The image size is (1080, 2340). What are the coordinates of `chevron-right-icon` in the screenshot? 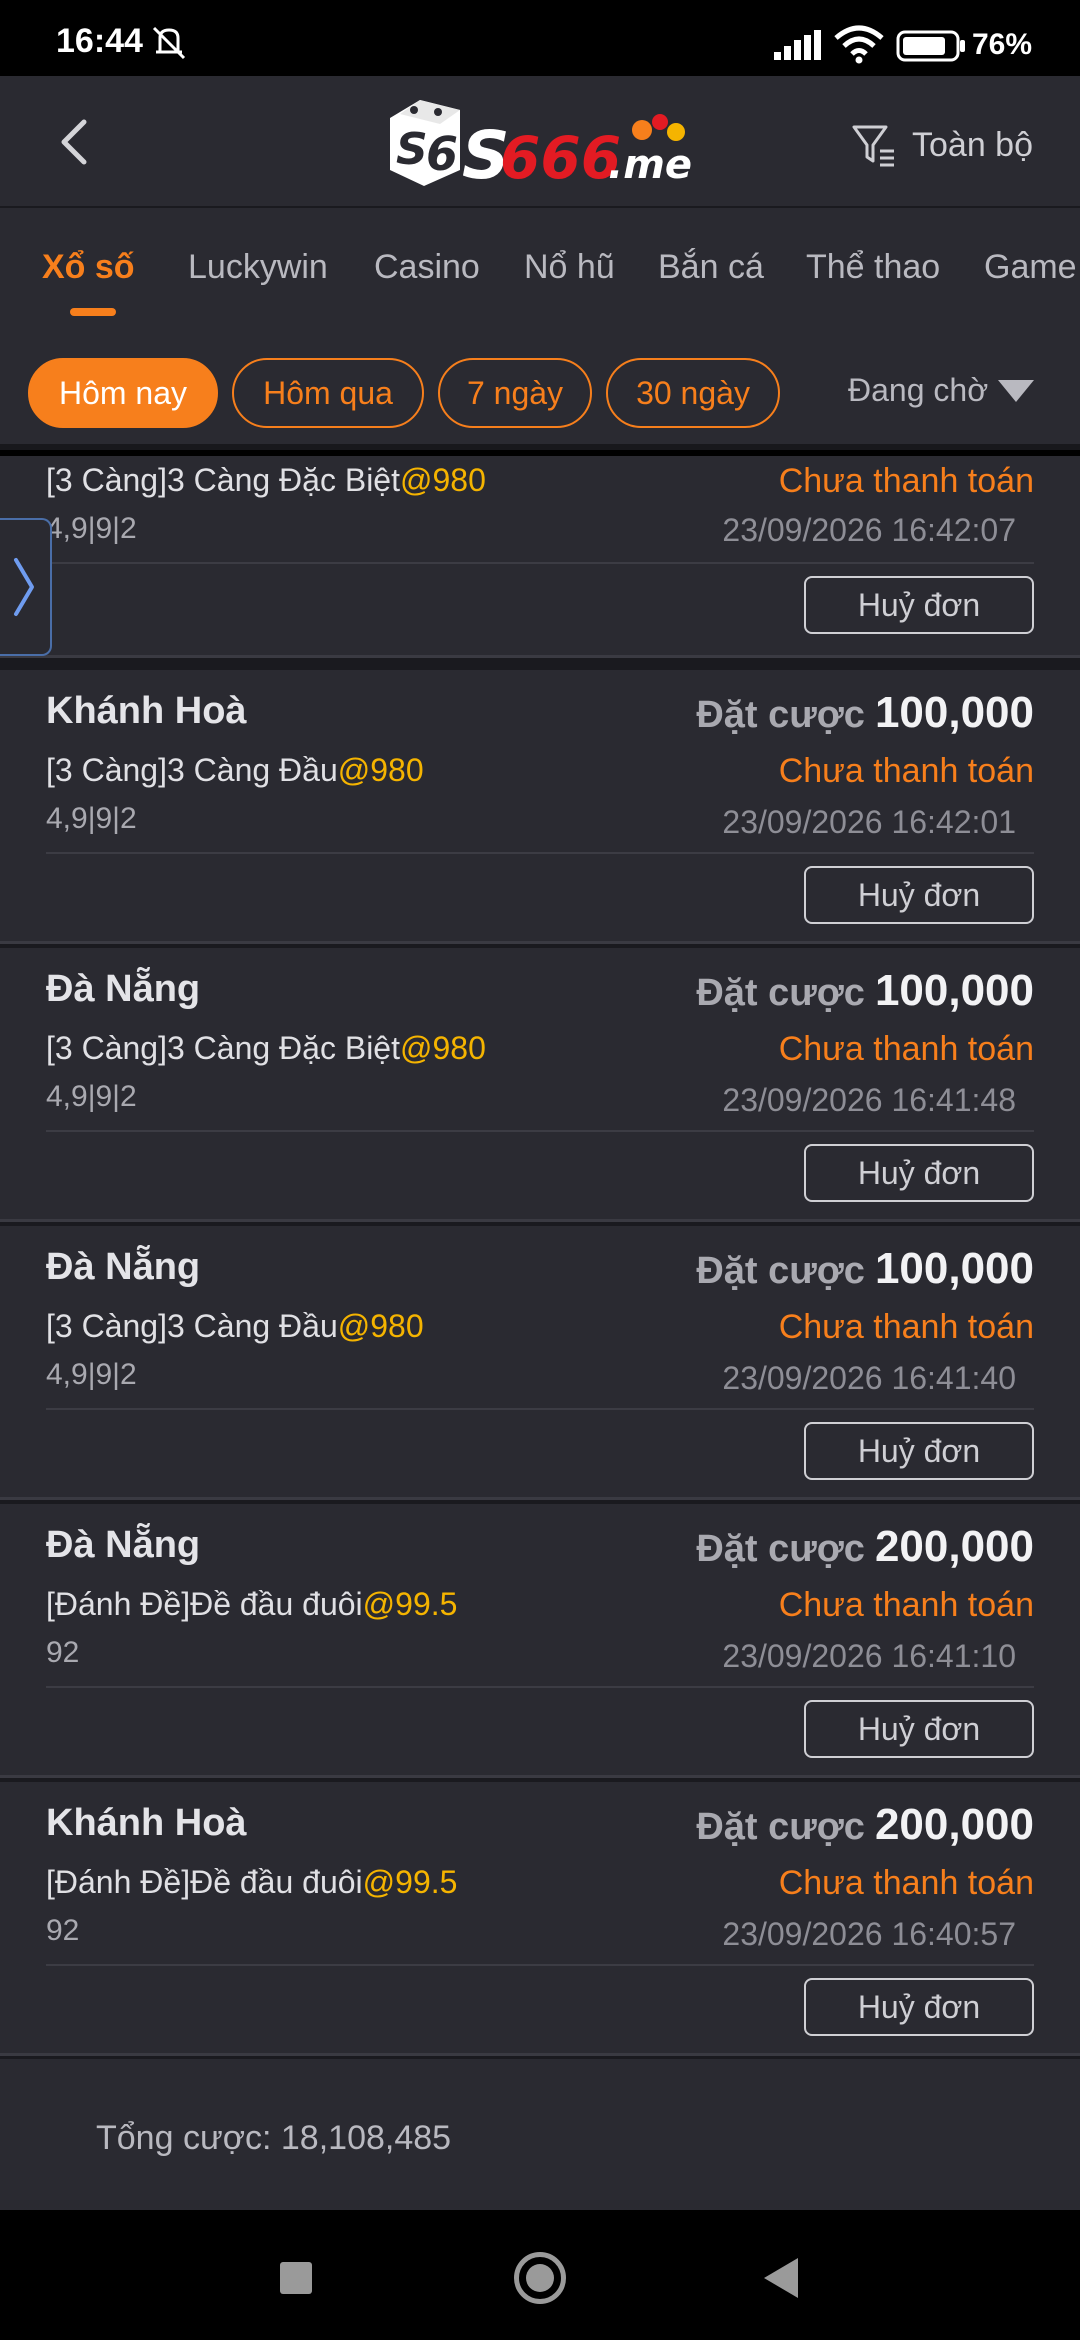 It's located at (24, 587).